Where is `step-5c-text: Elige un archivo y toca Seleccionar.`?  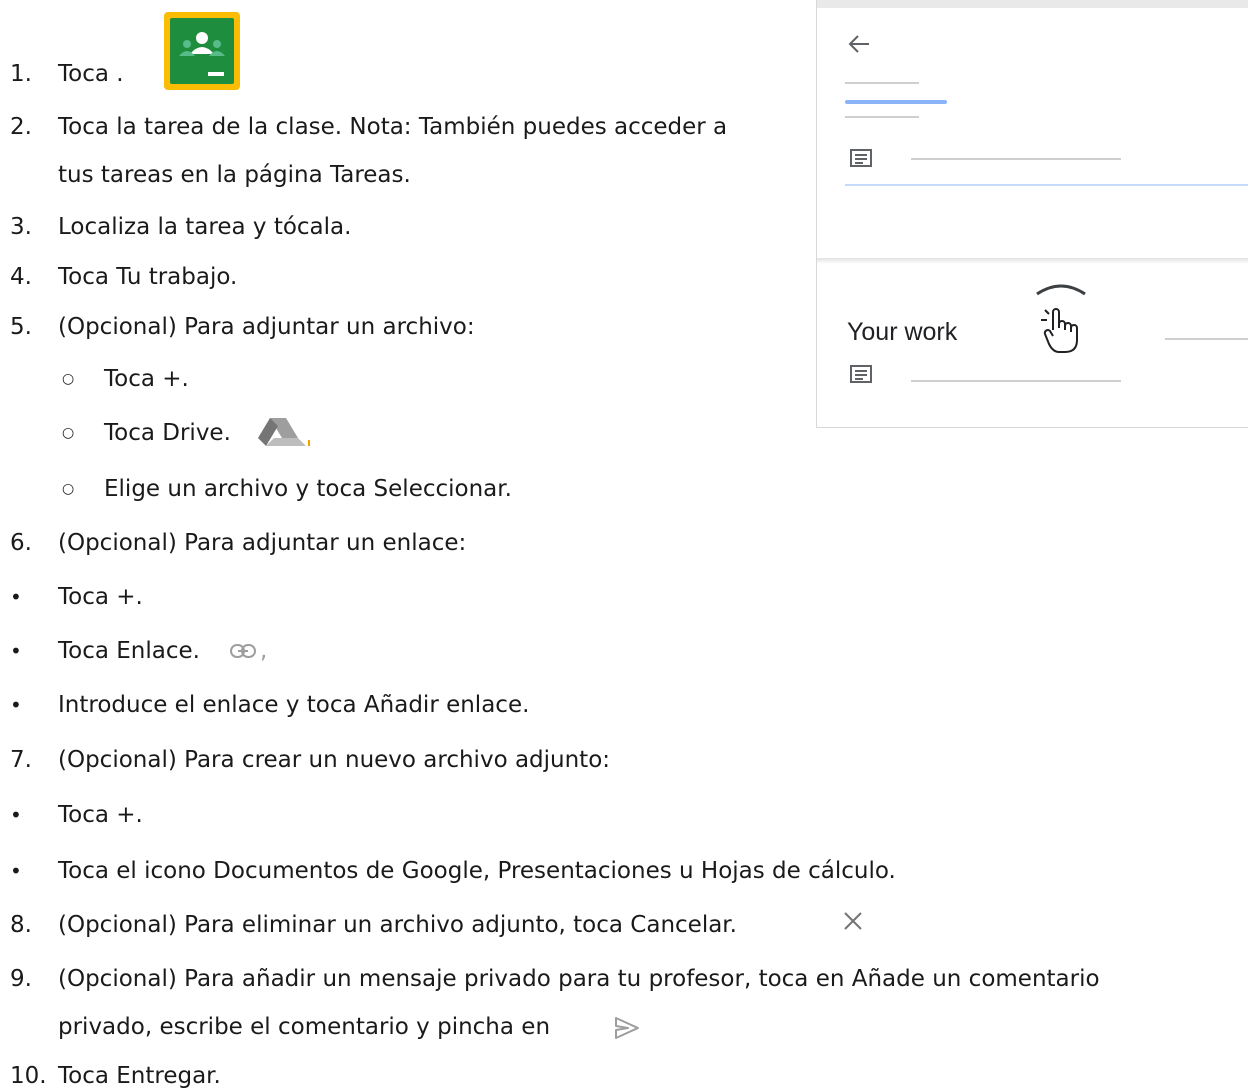 step-5c-text: Elige un archivo y toca Seleccionar. is located at coordinates (308, 489).